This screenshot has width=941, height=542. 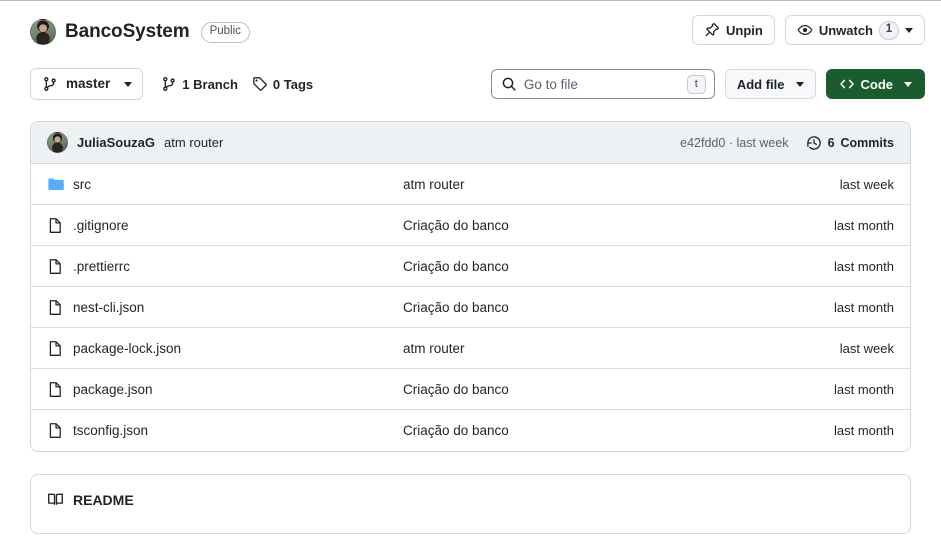 I want to click on file-name-link: src, so click(x=238, y=184).